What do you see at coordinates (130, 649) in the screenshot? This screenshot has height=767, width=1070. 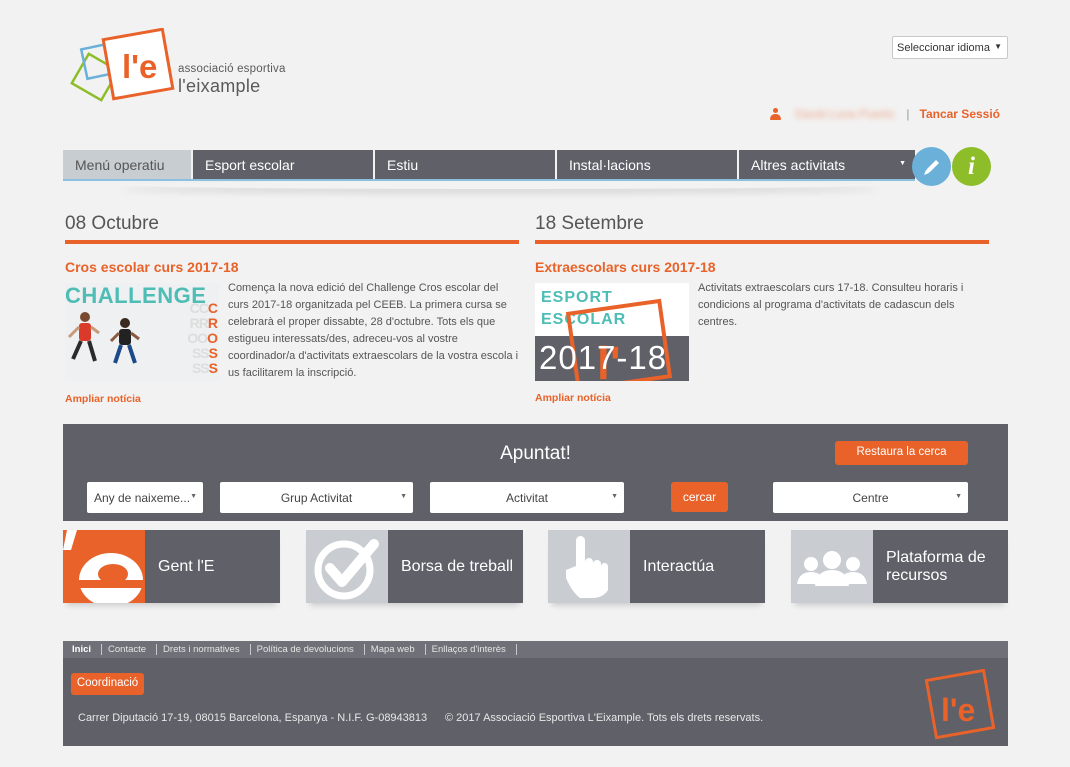 I see `footer-link-contacte: Contacte` at bounding box center [130, 649].